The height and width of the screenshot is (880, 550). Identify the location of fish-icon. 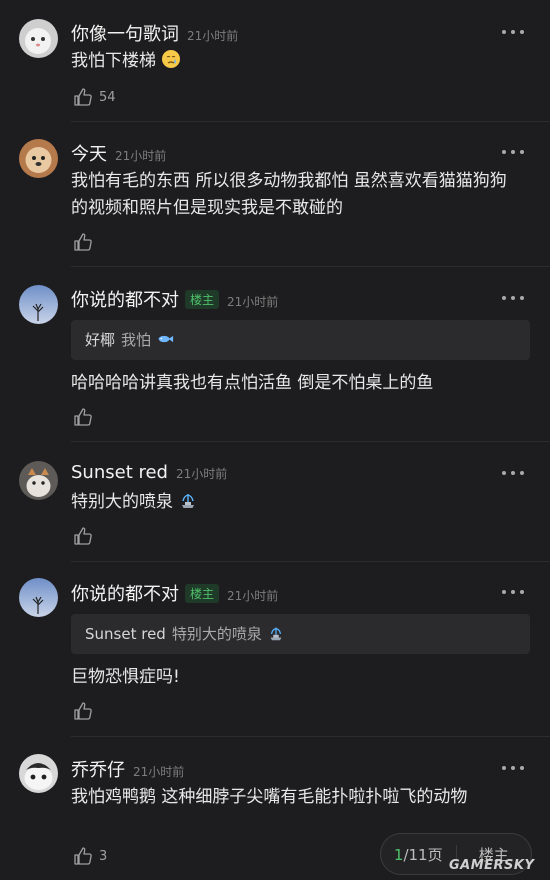
(165, 339).